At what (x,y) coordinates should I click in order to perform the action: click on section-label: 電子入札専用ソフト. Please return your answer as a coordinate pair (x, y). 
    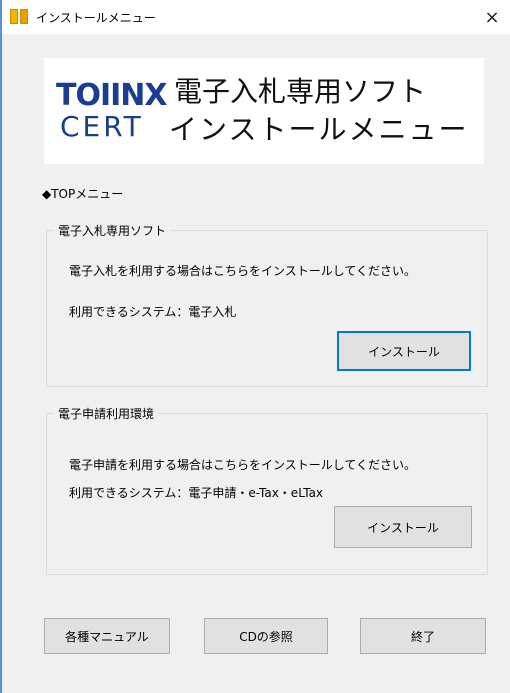
    Looking at the image, I should click on (112, 230).